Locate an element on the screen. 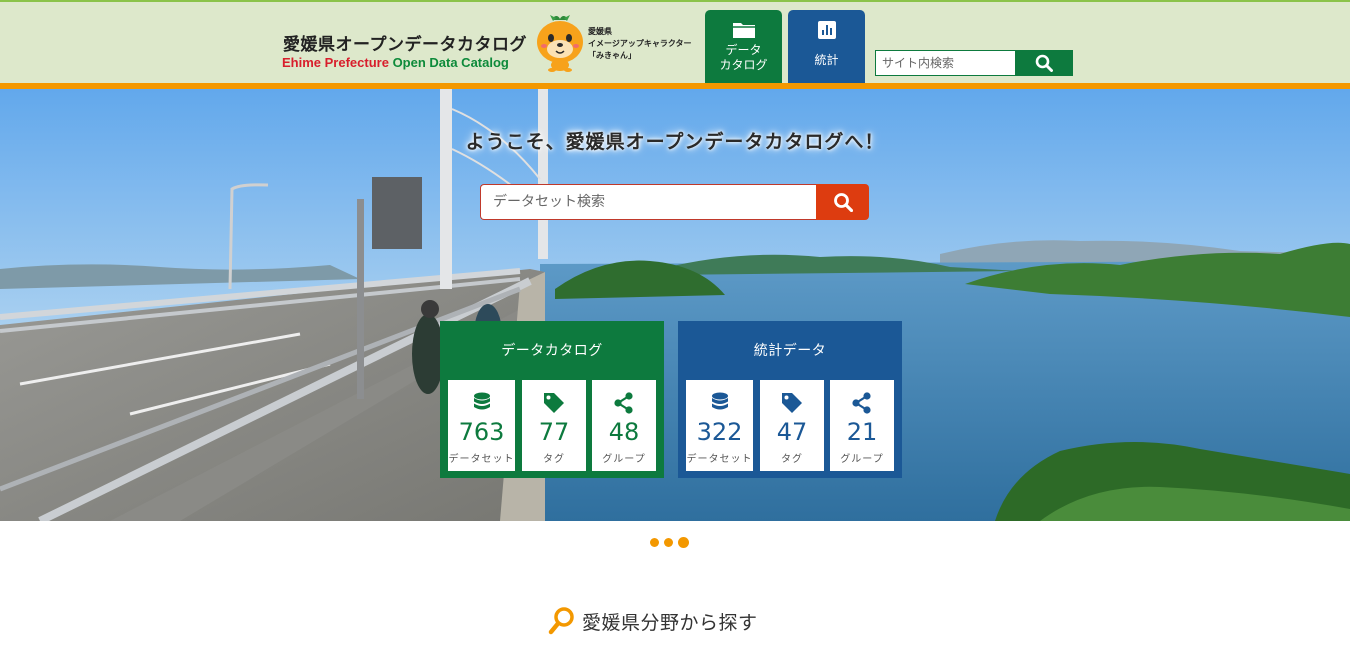 Image resolution: width=1350 pixels, height=651 pixels. logo-en-catalog: Open Data Catalog is located at coordinates (450, 62).